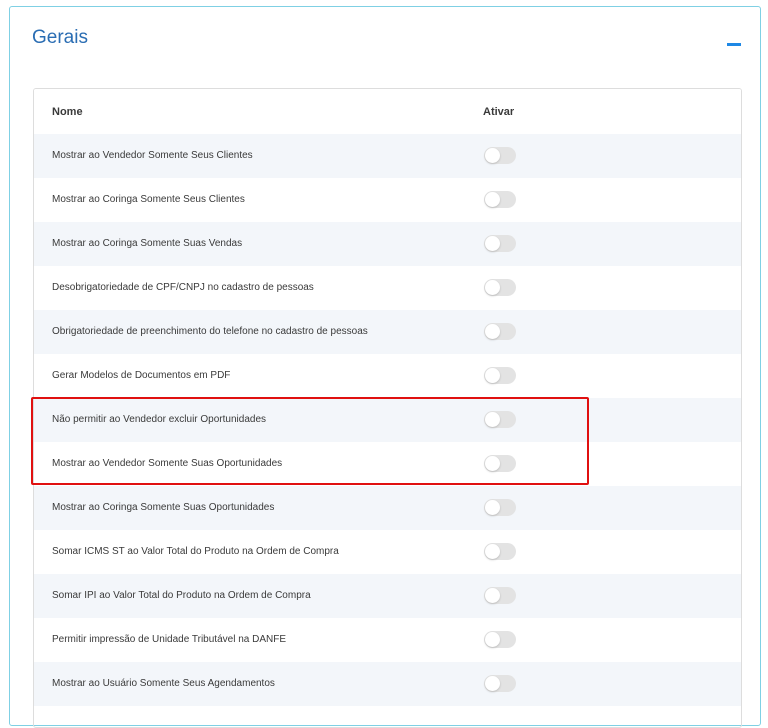 Image resolution: width=768 pixels, height=728 pixels. What do you see at coordinates (60, 37) in the screenshot?
I see `panel-title: Gerais` at bounding box center [60, 37].